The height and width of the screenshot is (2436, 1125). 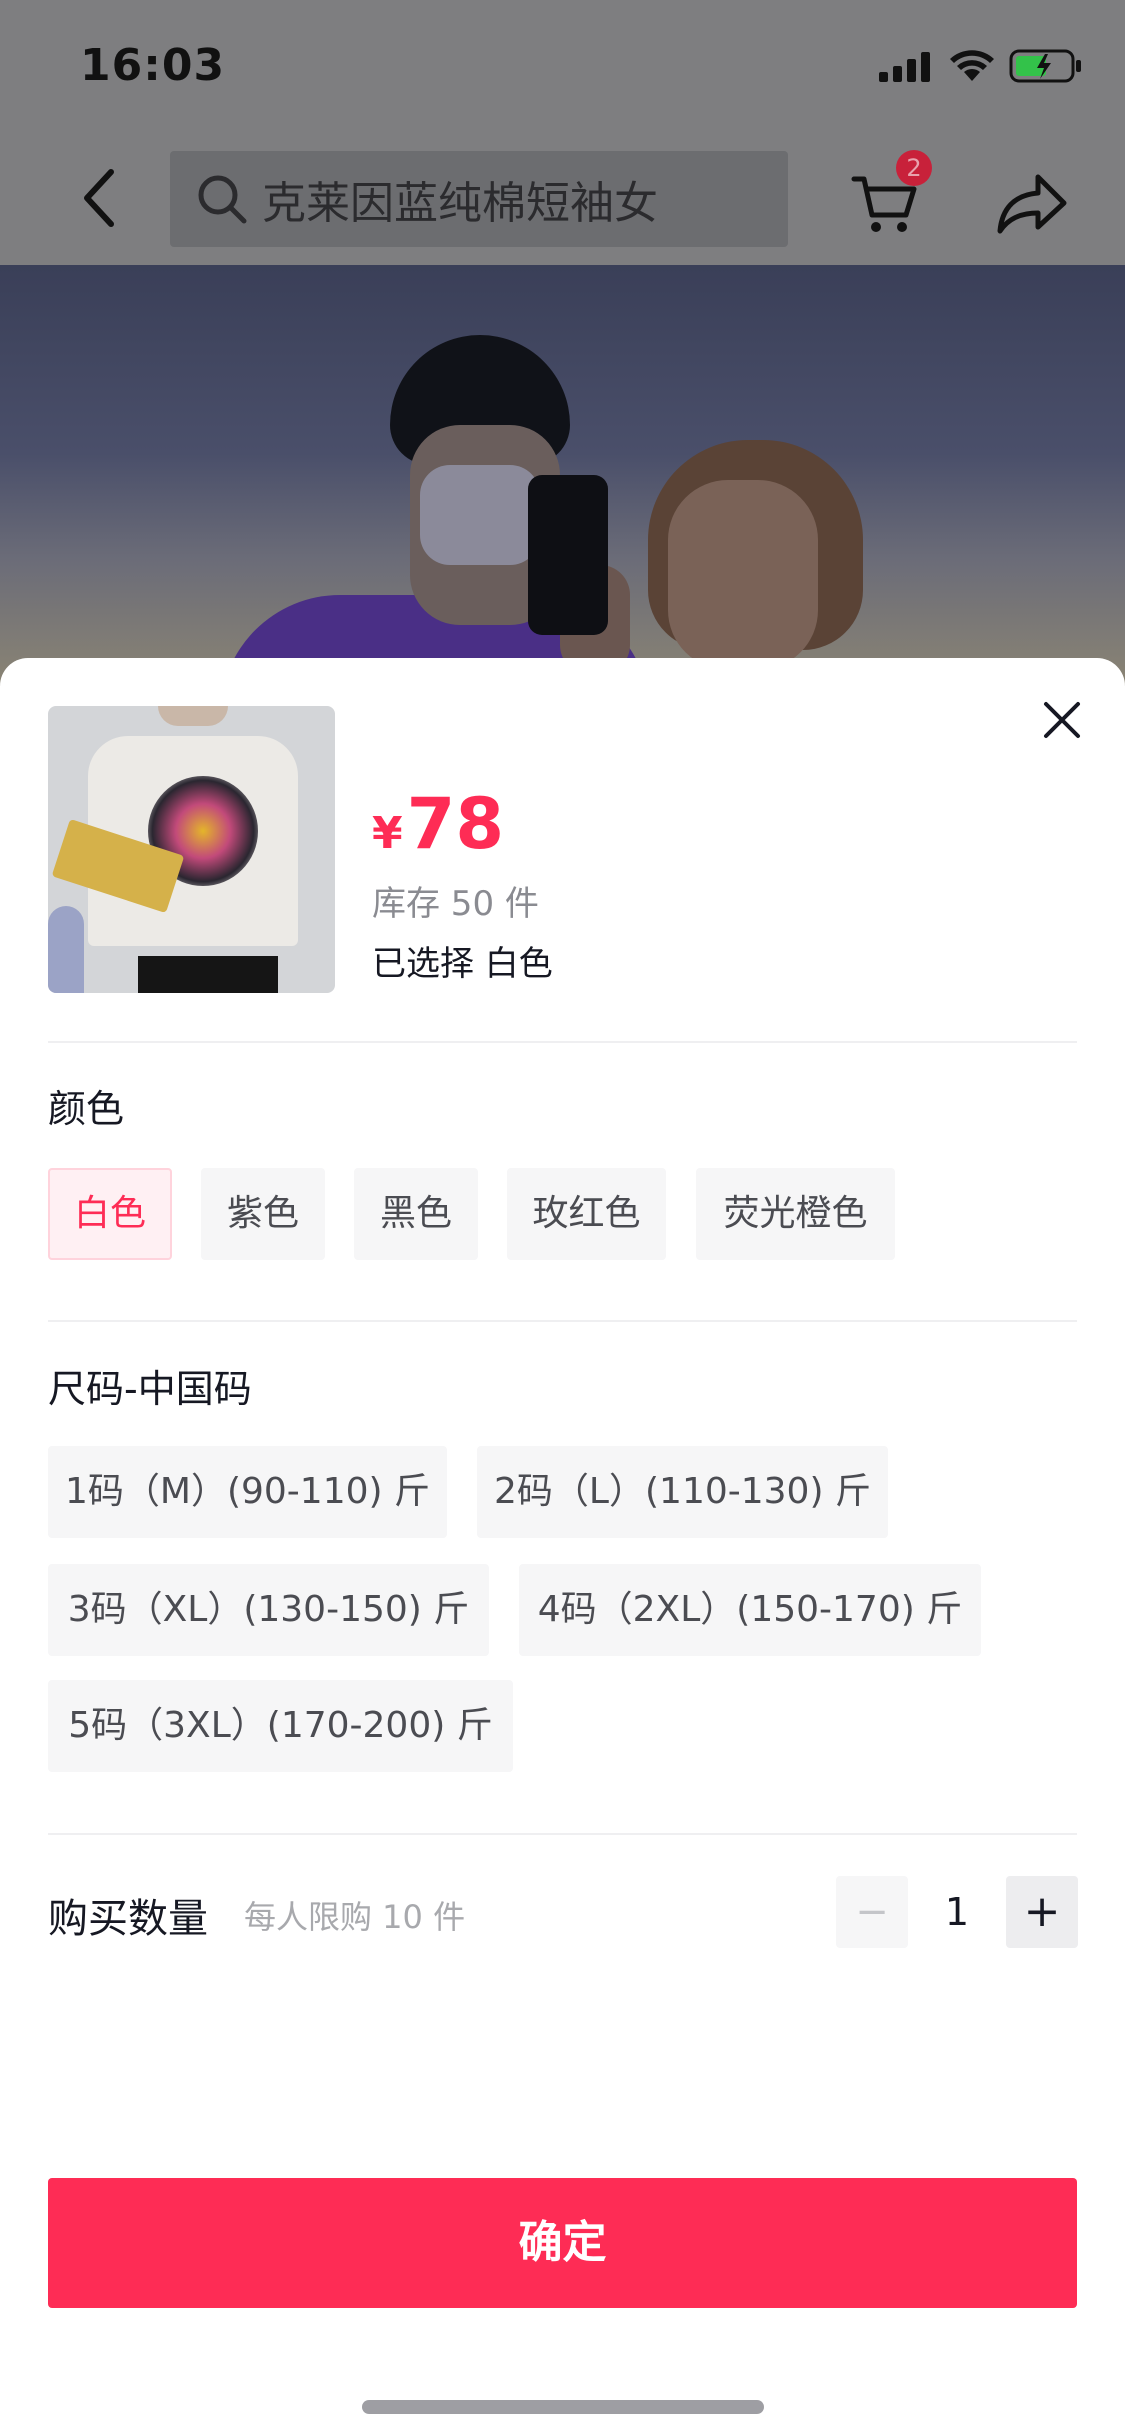 I want to click on battery-icon, so click(x=1045, y=66).